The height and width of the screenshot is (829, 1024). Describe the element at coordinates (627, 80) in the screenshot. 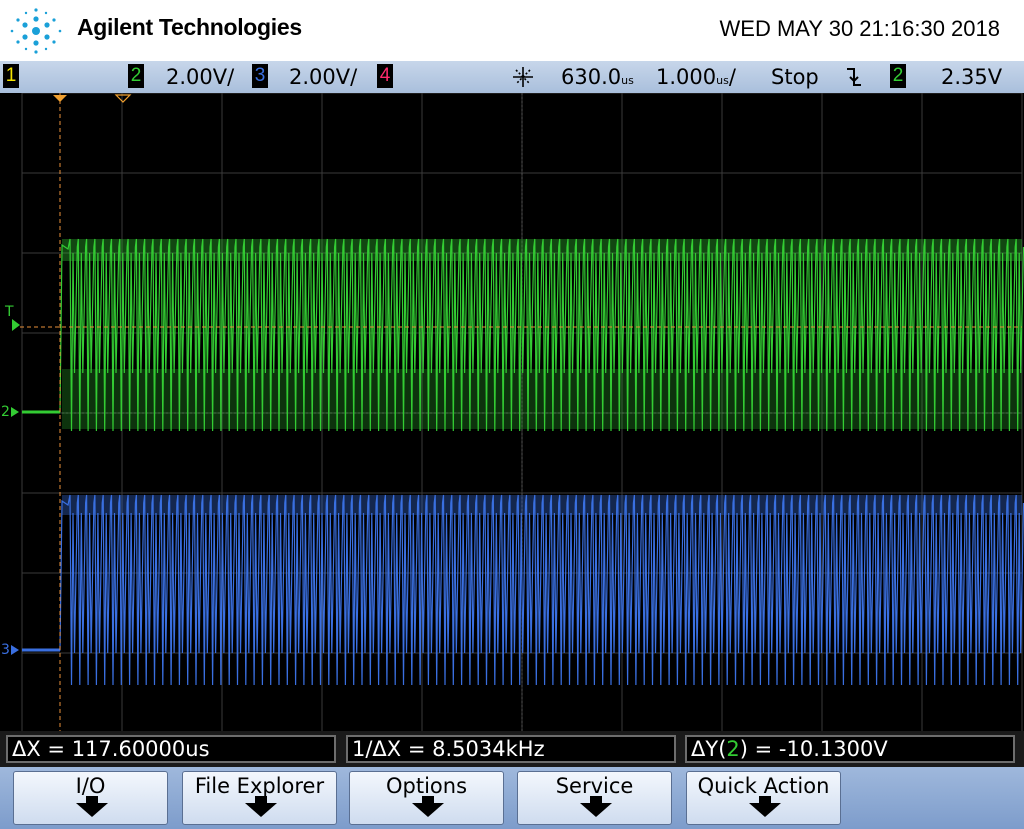

I see `delay-unit: us` at that location.